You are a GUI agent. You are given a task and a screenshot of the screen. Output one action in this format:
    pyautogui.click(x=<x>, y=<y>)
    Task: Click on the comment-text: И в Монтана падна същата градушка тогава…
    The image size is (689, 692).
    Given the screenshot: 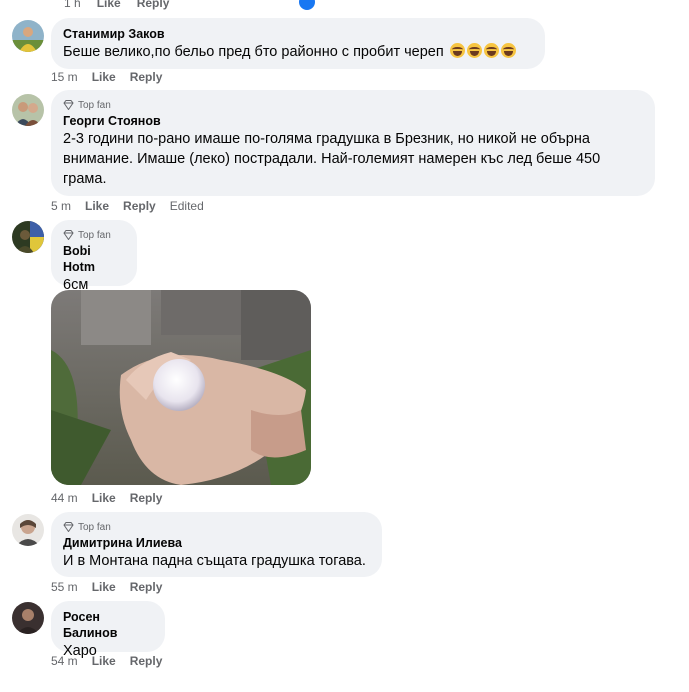 What is the action you would take?
    pyautogui.click(x=214, y=561)
    